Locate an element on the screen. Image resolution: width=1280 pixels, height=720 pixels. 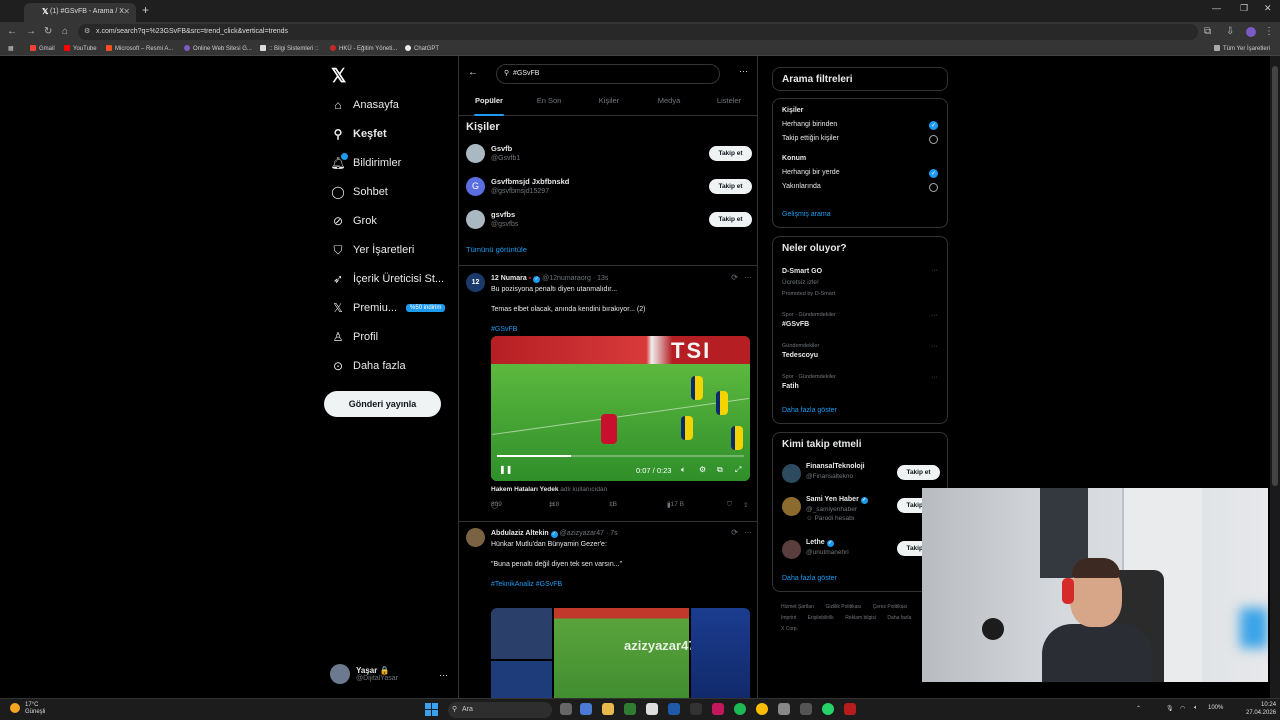
bookmark-chatgpt: ChatGPT is located at coordinates (422, 48).